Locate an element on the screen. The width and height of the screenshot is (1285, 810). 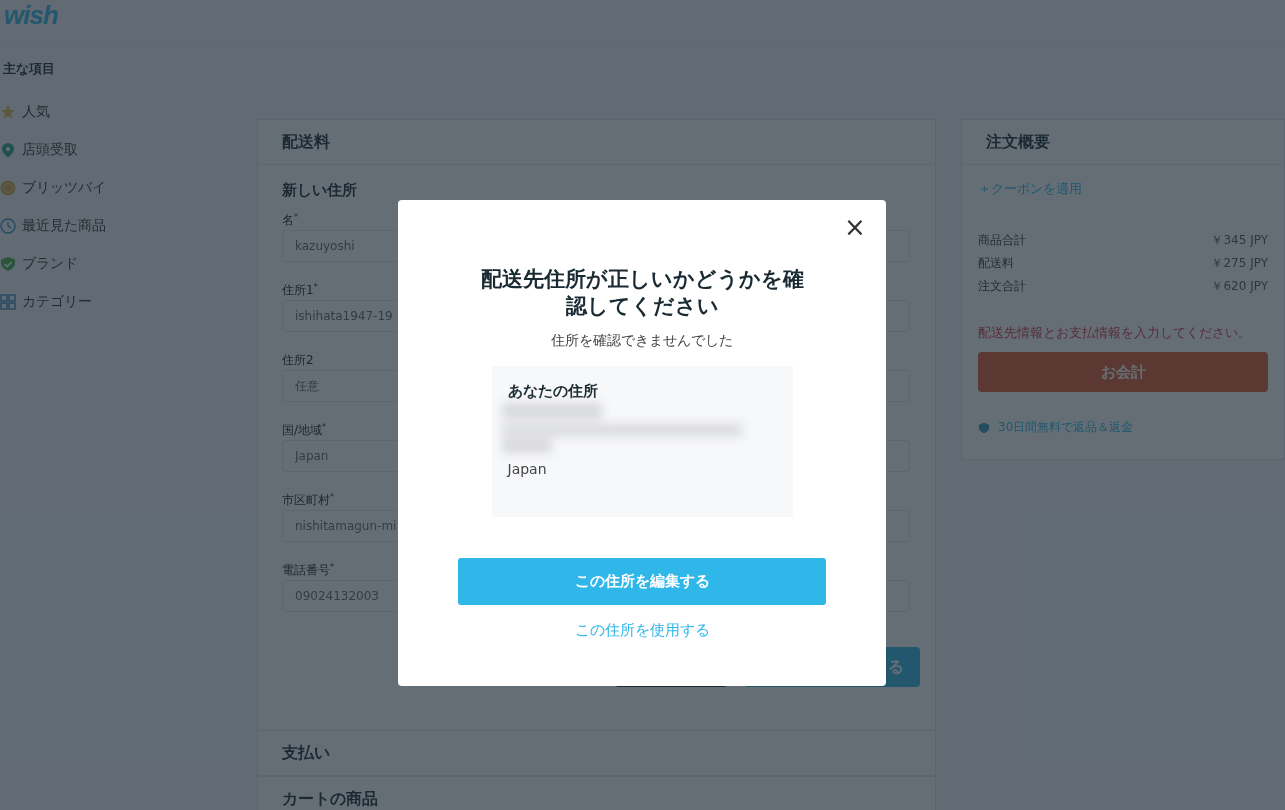
dialog-title: 配送先住所が正しいかどうかを確認してください is located at coordinates (642, 293).